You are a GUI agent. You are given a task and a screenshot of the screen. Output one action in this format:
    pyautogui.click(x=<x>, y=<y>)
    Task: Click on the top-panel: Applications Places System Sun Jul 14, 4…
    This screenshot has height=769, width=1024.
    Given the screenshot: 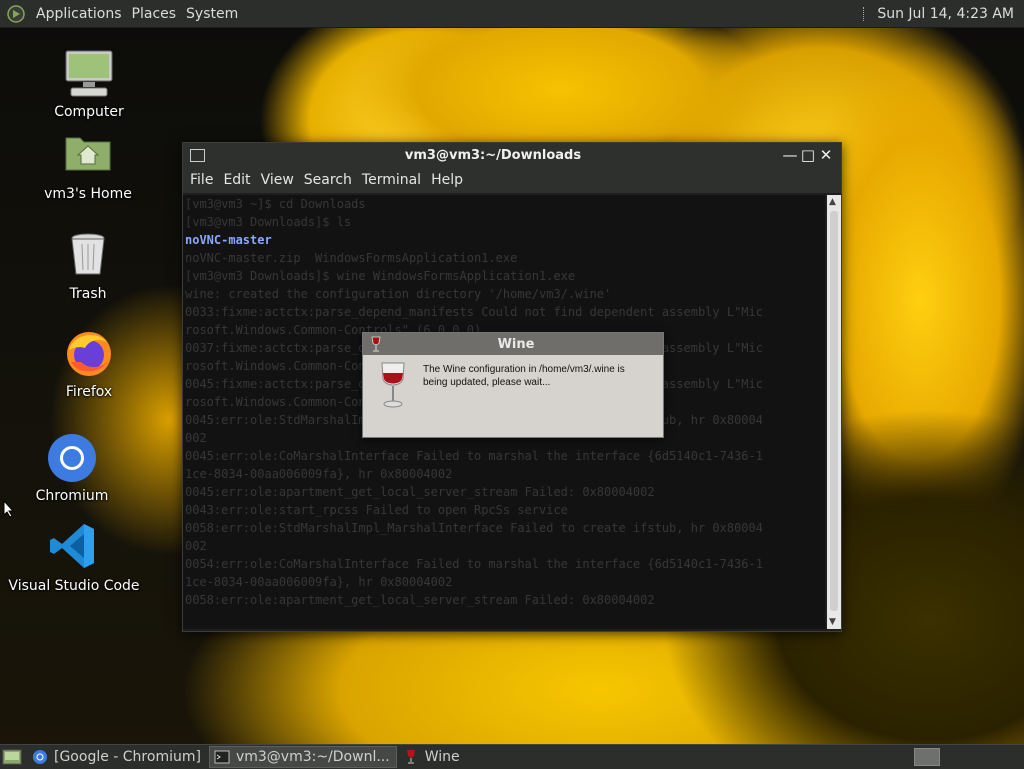 What is the action you would take?
    pyautogui.click(x=512, y=14)
    